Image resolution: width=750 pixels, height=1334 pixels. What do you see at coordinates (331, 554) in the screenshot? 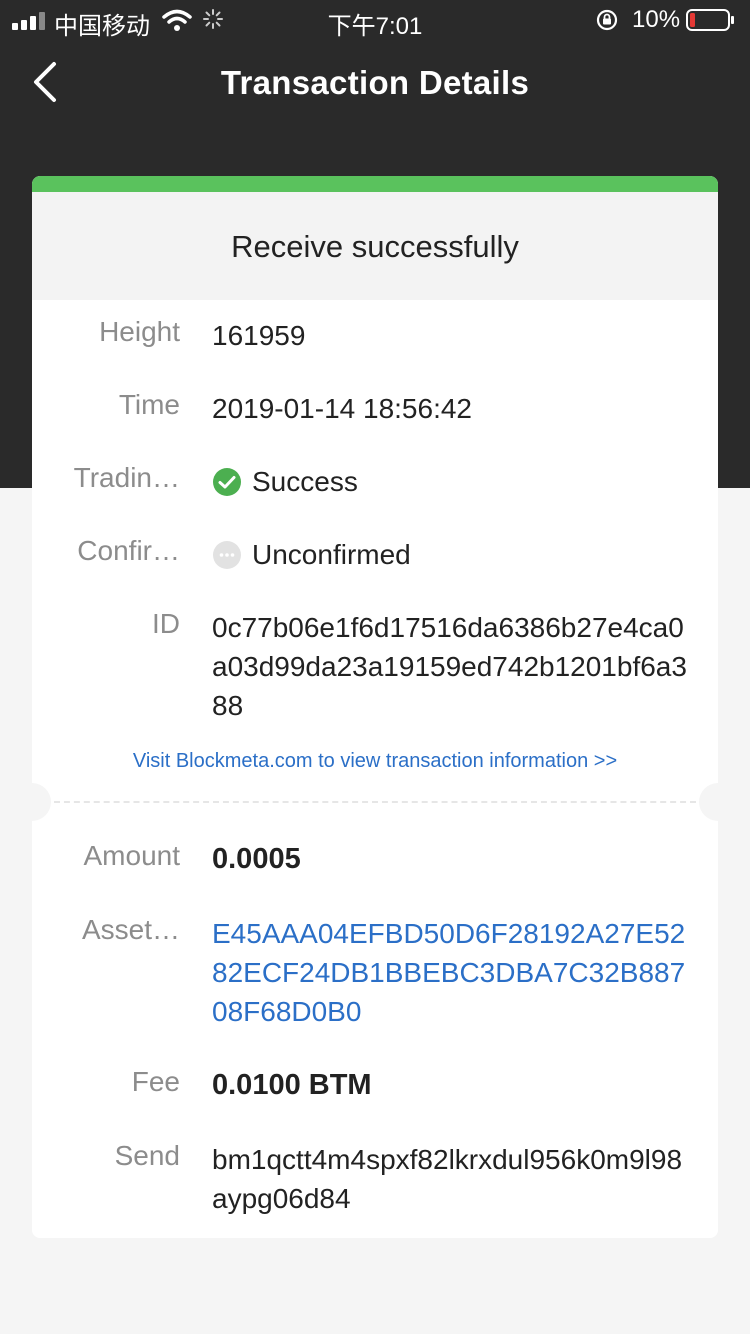
I see `confirm-status-value: Unconfirmed` at bounding box center [331, 554].